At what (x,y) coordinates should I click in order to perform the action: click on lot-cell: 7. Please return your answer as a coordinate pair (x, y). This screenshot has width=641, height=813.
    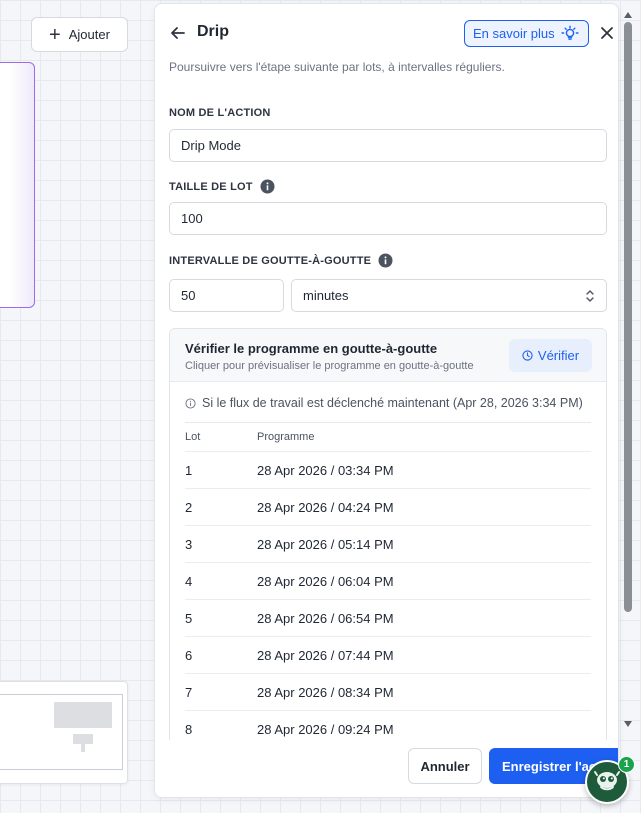
    Looking at the image, I should click on (189, 692).